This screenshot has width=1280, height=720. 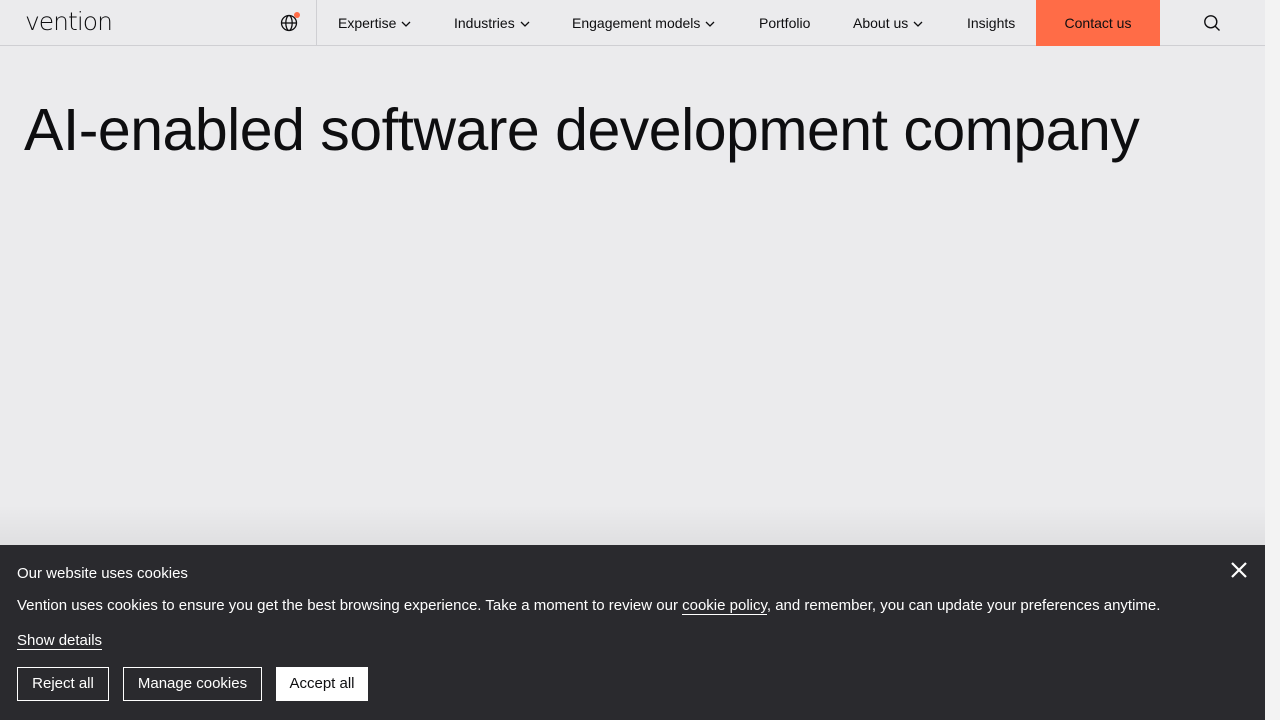 What do you see at coordinates (102, 573) in the screenshot?
I see `cookie-banner-title: Our website uses cookies` at bounding box center [102, 573].